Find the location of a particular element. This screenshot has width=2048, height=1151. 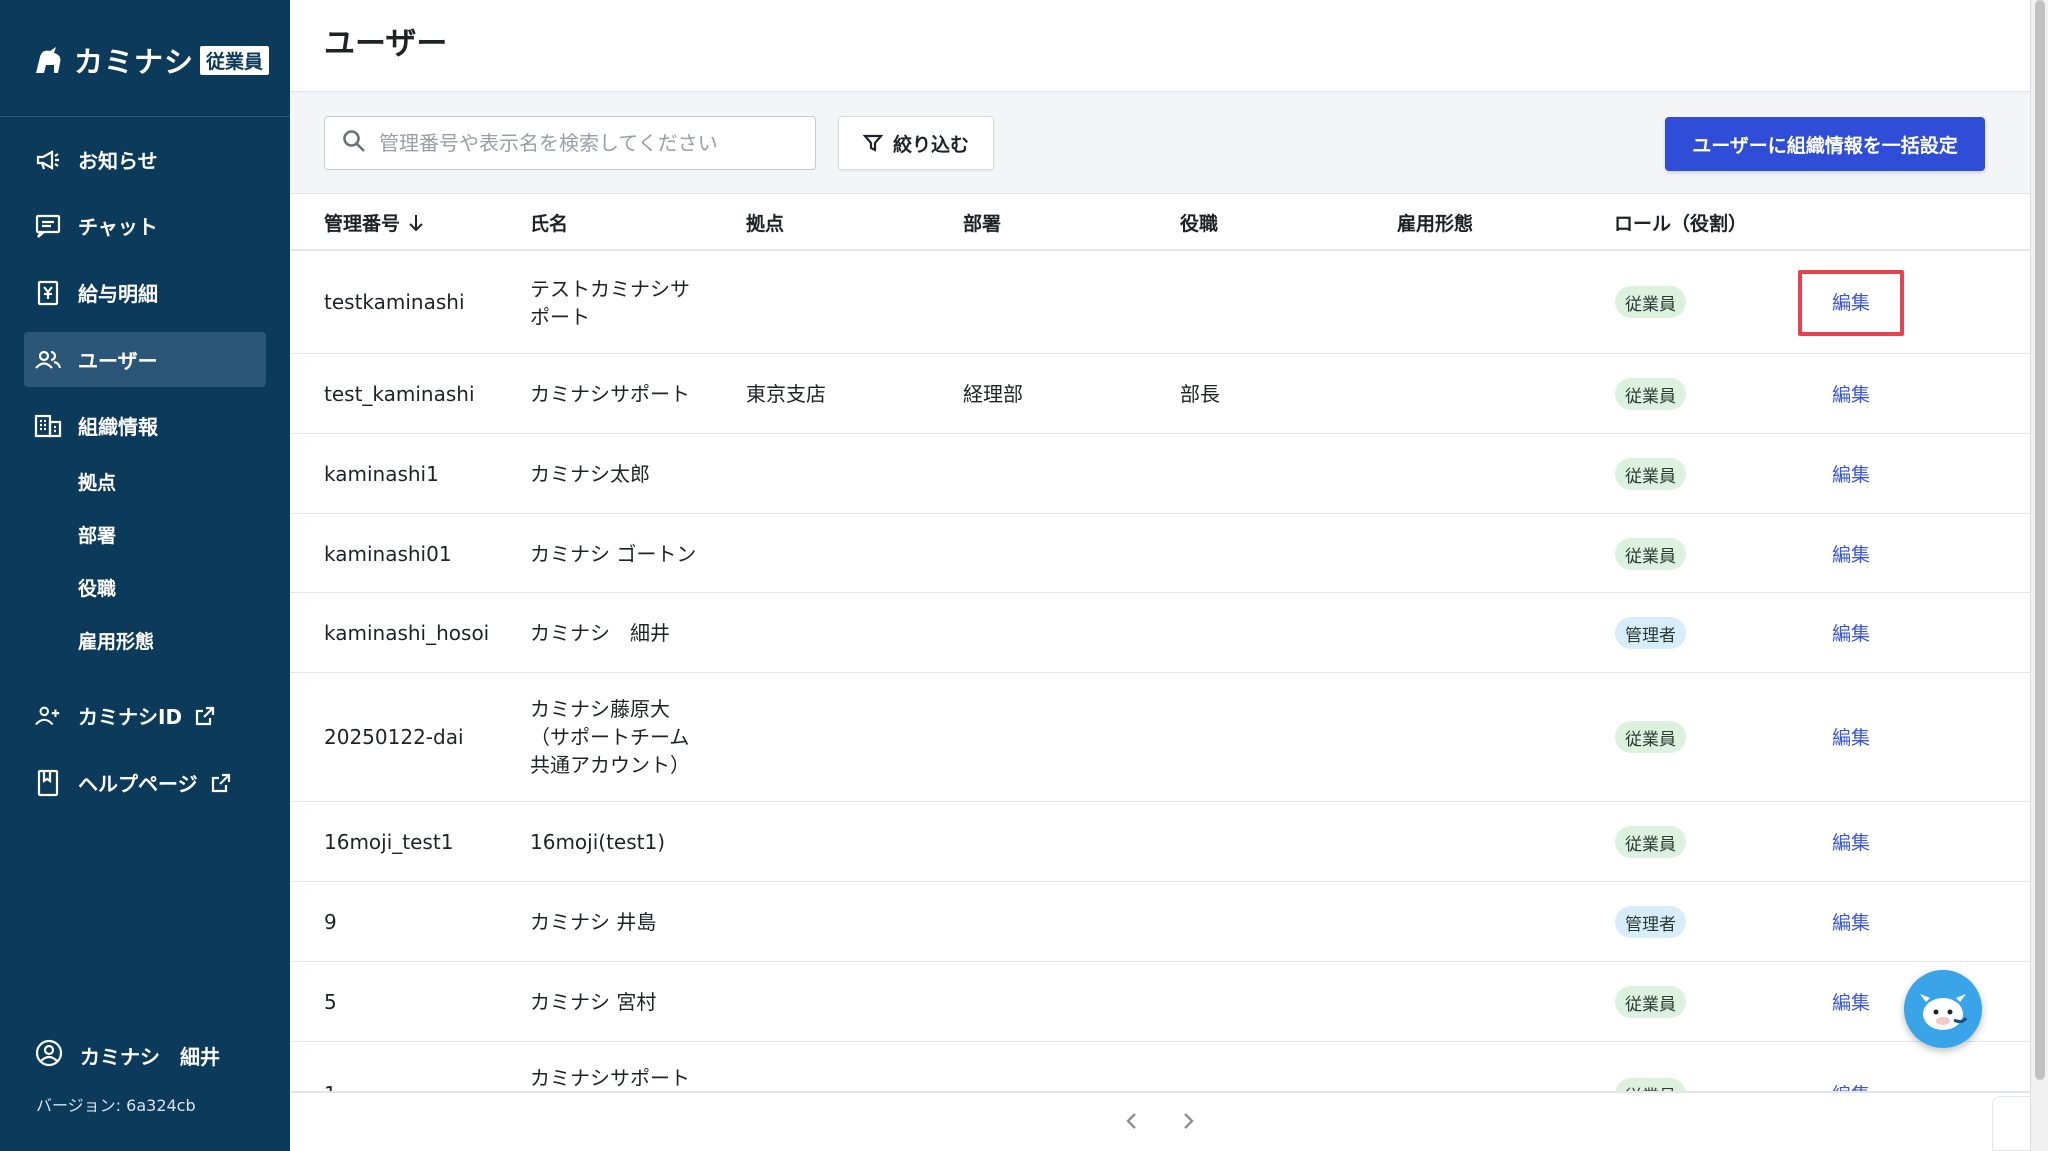

search-box is located at coordinates (570, 143).